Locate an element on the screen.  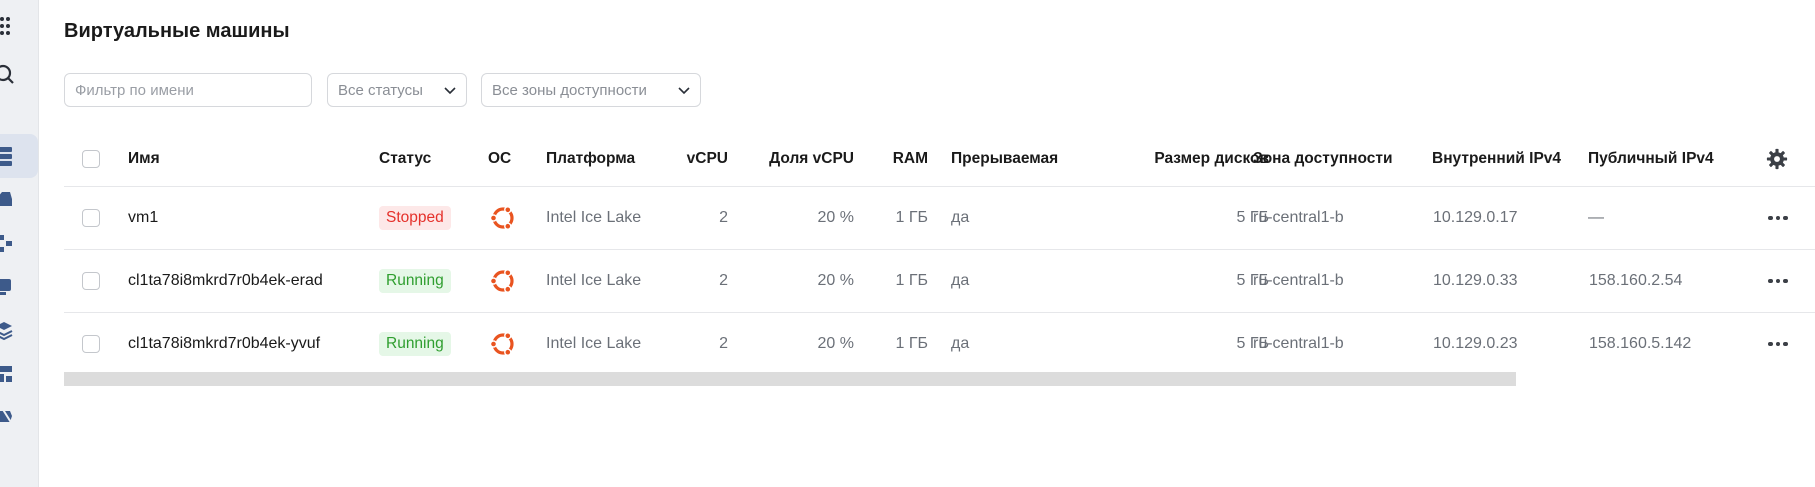
table-settings-cell is located at coordinates (1777, 159).